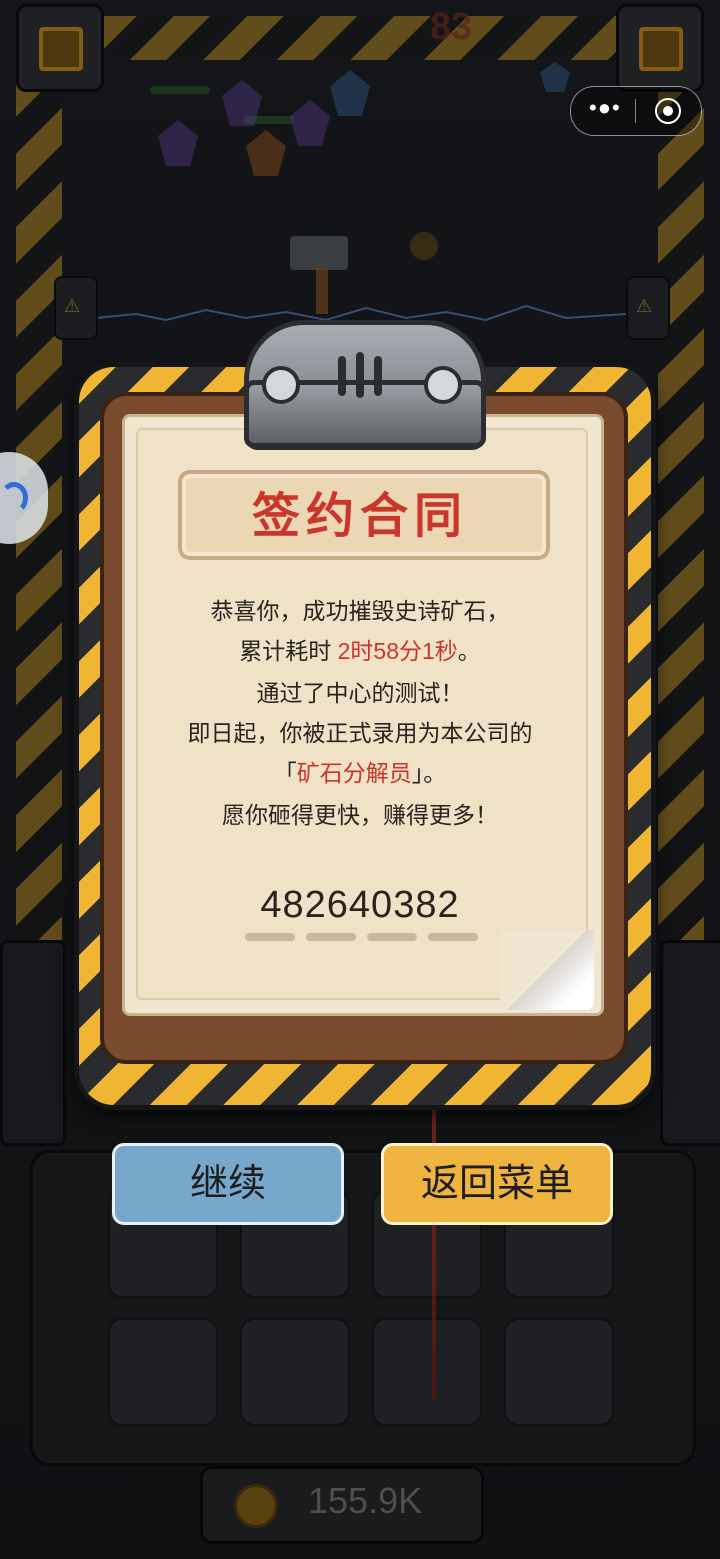  I want to click on clip-rivet-left, so click(281, 385).